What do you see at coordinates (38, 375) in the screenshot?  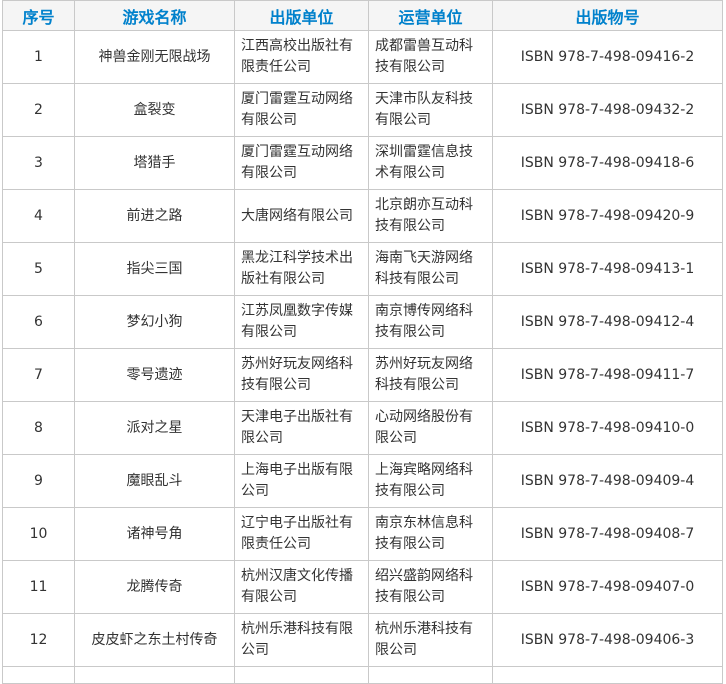 I see `row-index: 7` at bounding box center [38, 375].